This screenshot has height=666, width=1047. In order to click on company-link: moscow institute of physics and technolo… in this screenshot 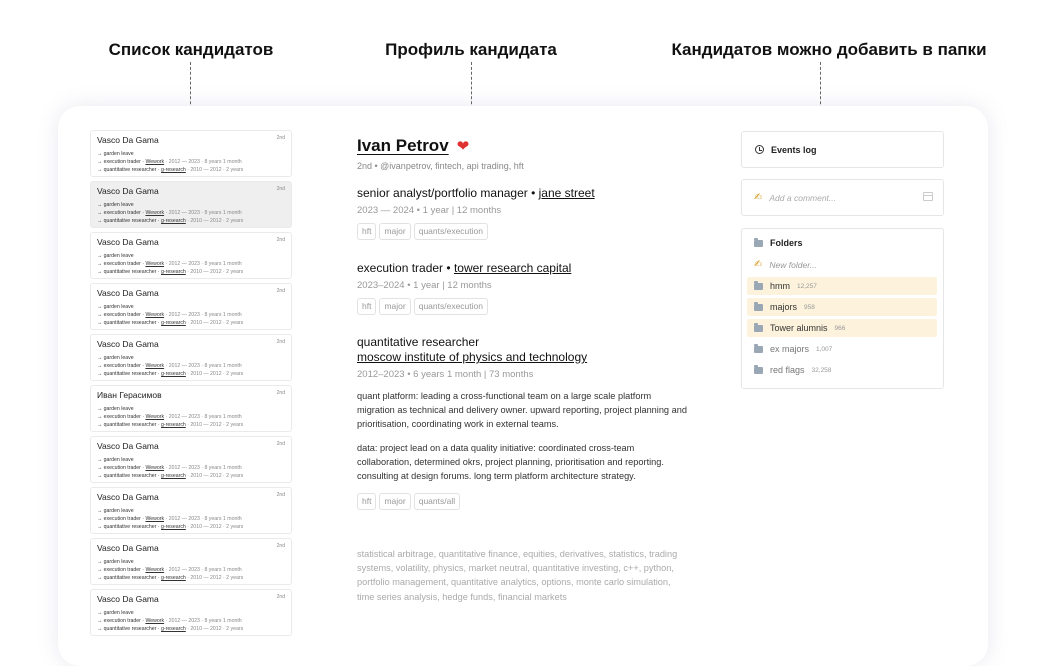, I will do `click(522, 357)`.